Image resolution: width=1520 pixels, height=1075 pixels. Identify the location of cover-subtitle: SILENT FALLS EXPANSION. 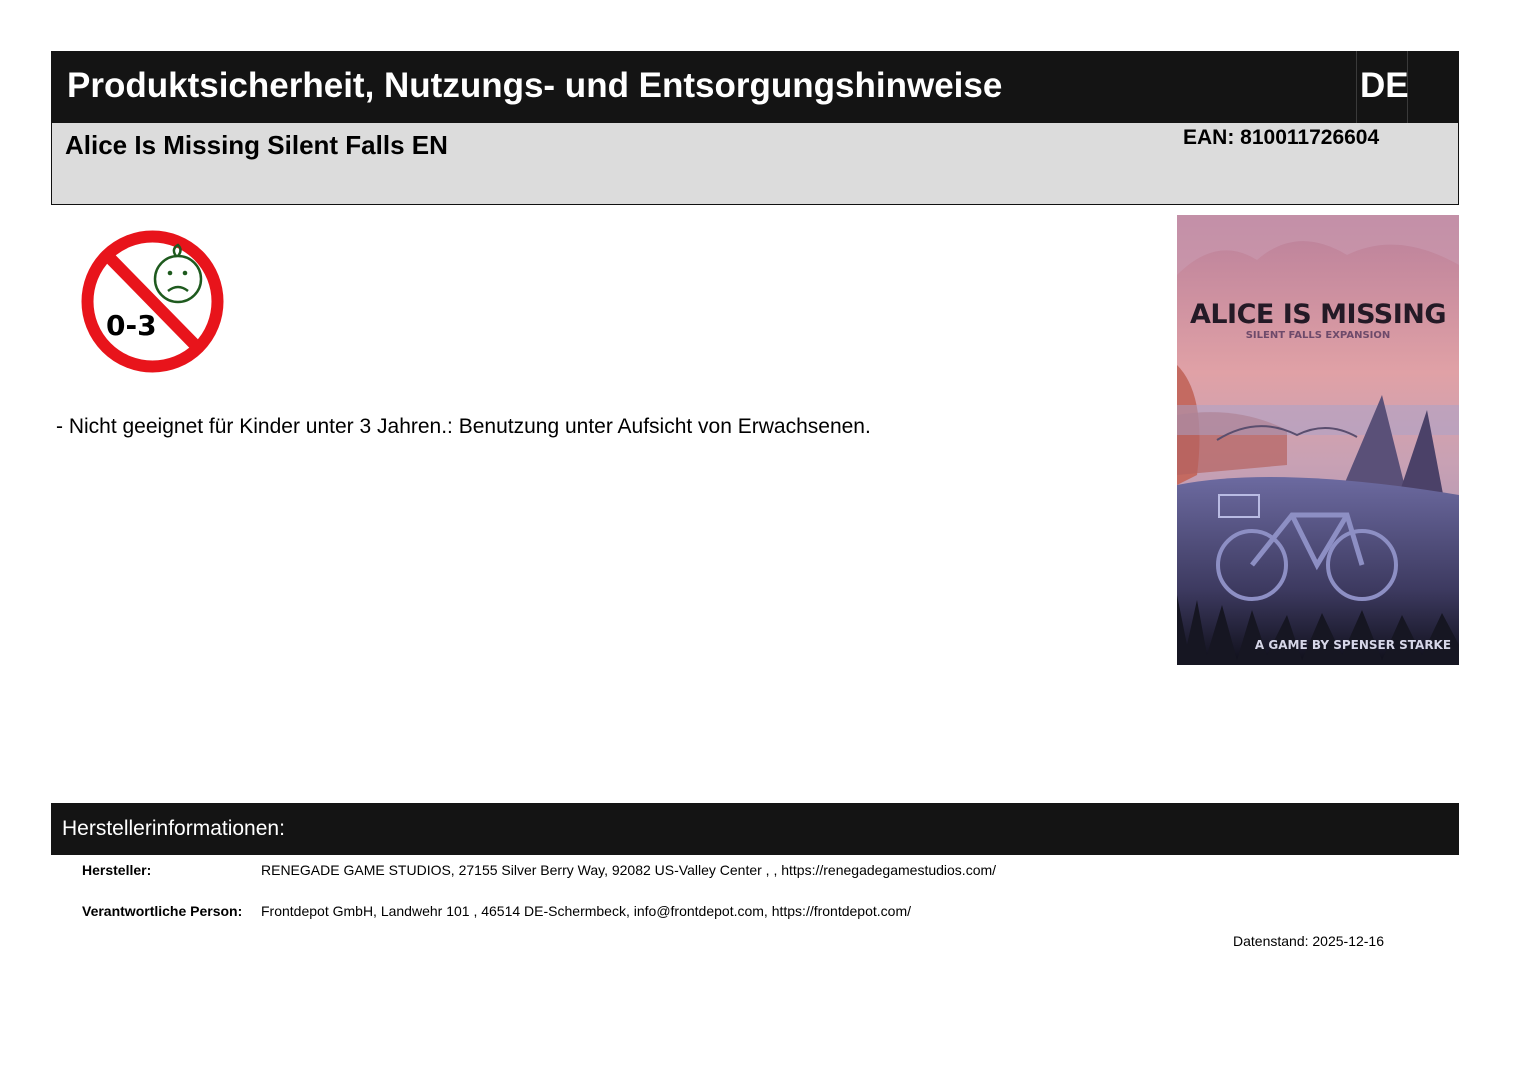
(1318, 335).